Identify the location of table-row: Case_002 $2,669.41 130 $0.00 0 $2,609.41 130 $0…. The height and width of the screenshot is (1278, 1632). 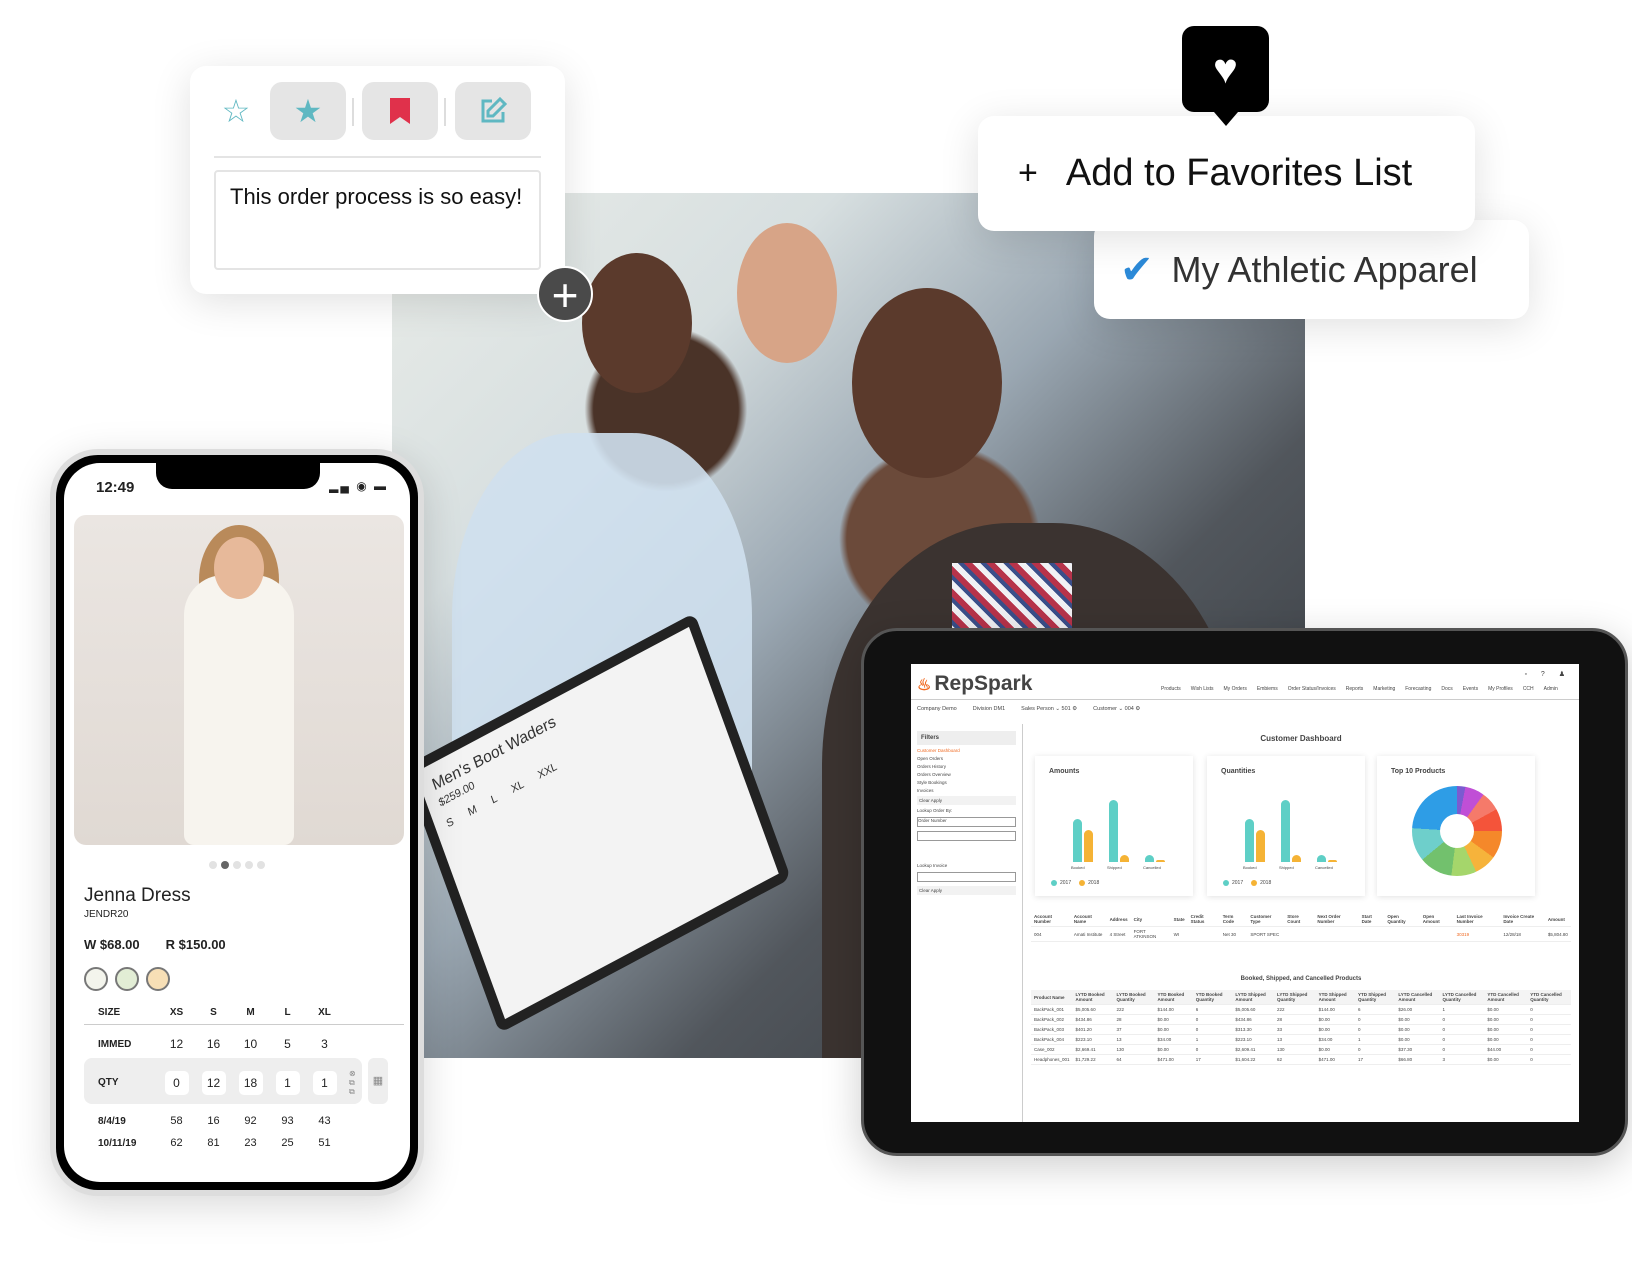
(1301, 1049).